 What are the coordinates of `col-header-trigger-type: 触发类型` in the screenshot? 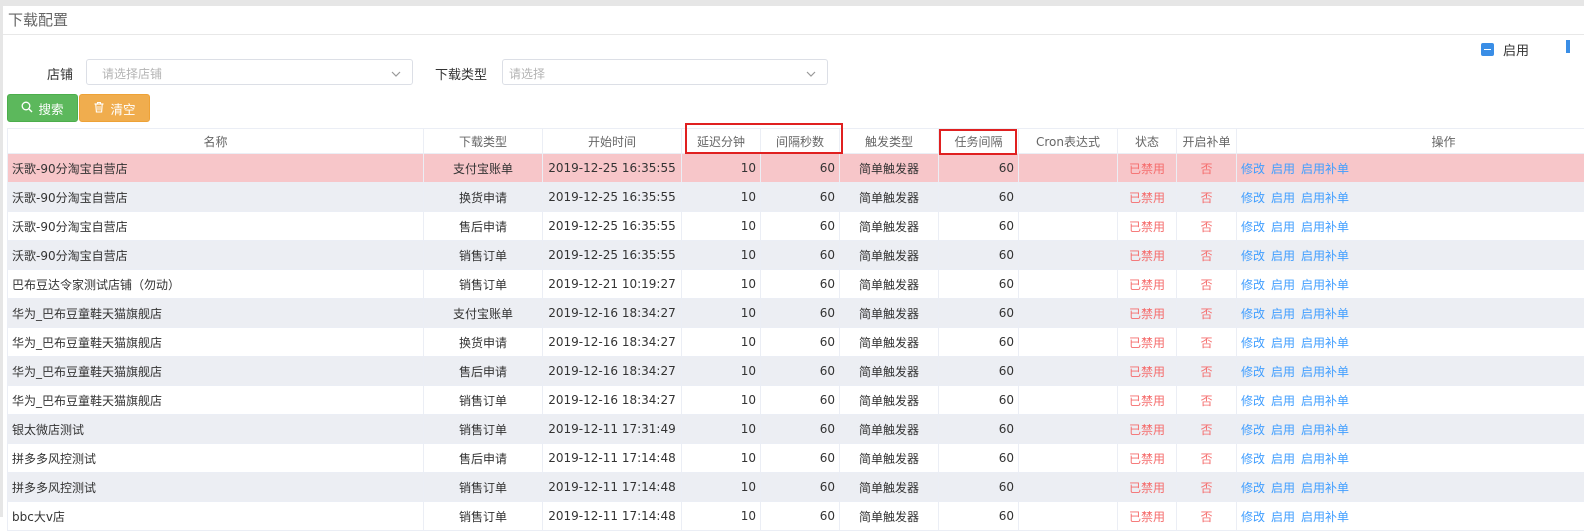 It's located at (889, 141).